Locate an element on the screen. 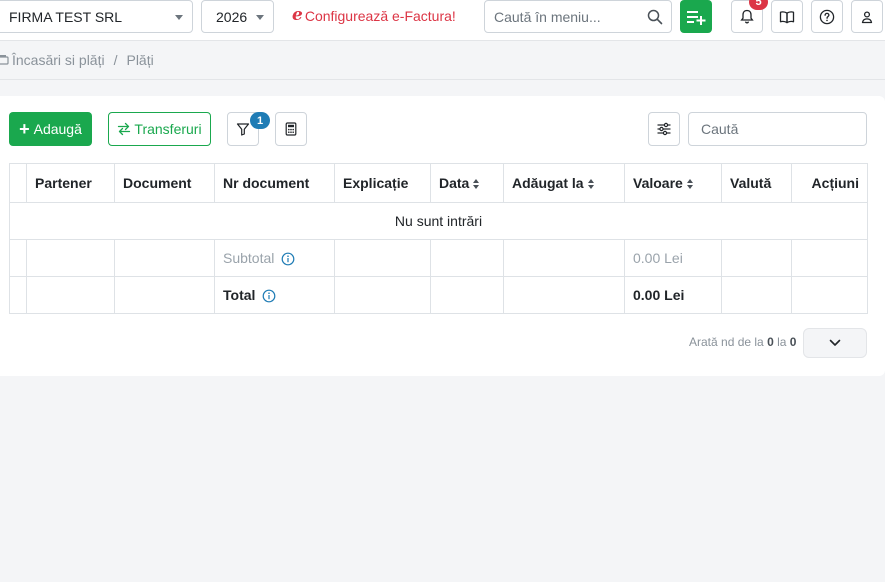  user-menu-button is located at coordinates (867, 16).